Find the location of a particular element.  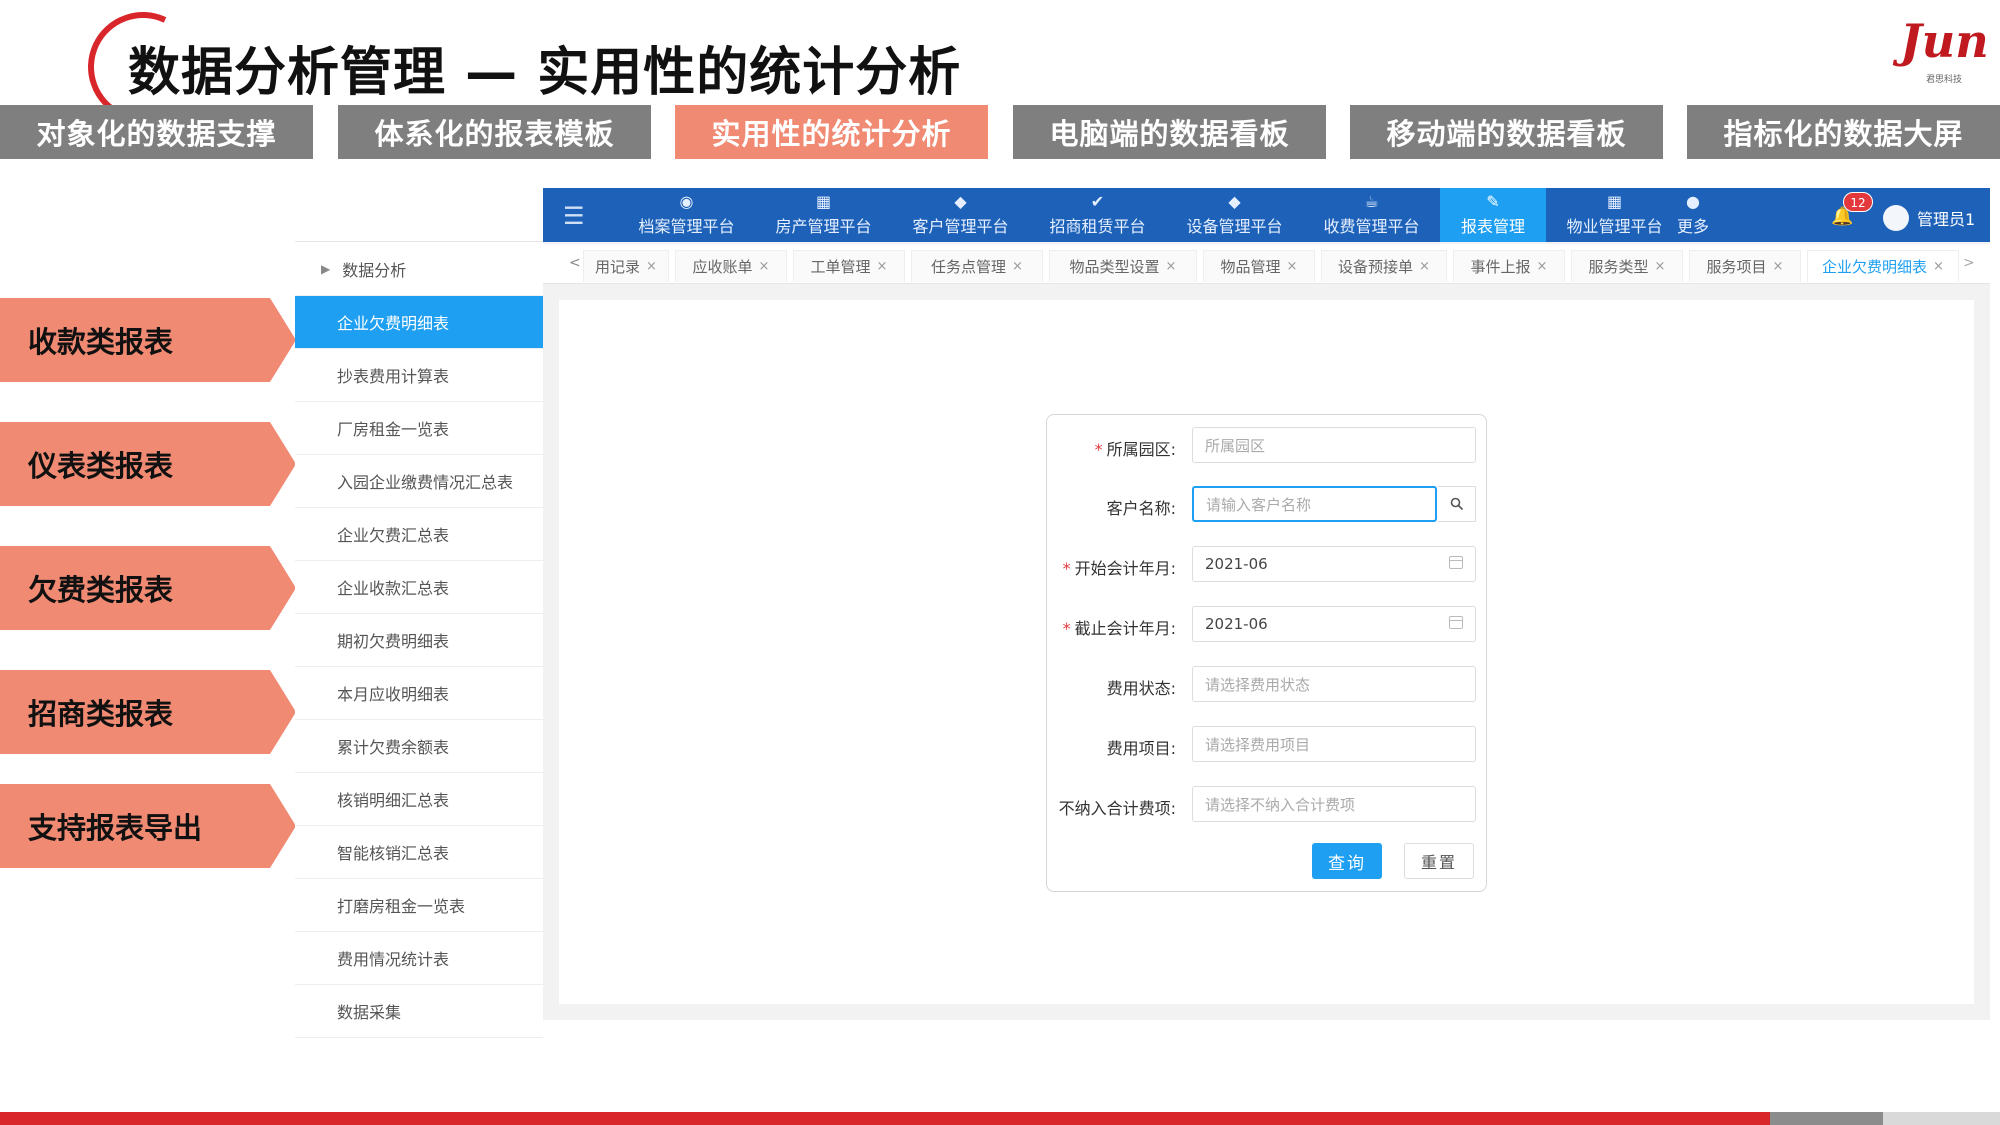

top-tab-data-screen: 指标化的数据大屏 is located at coordinates (1843, 132).